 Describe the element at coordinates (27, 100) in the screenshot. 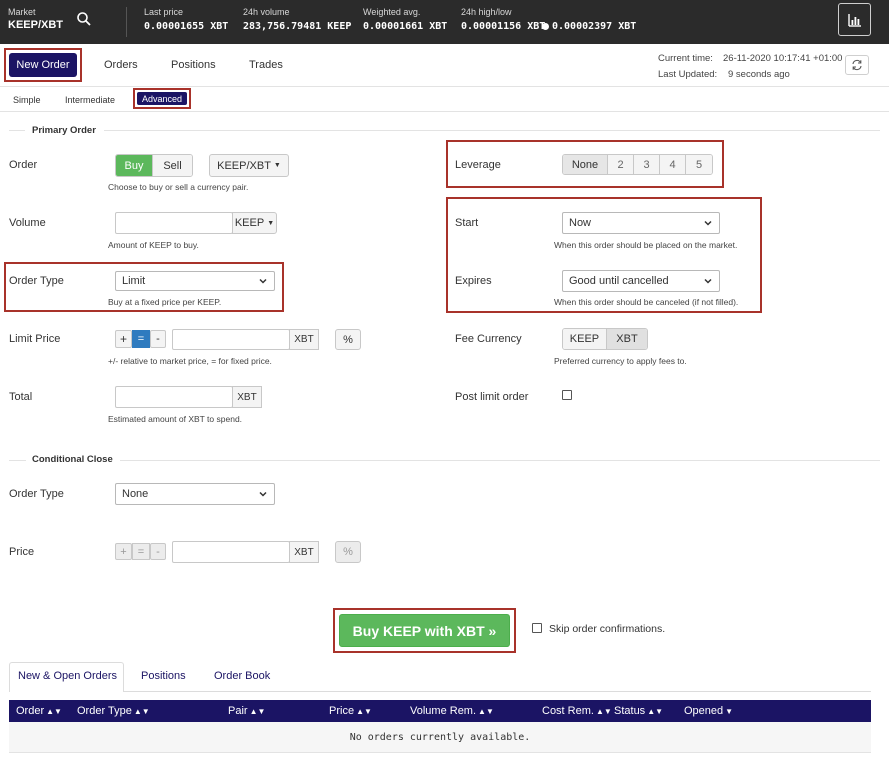

I see `tab-simple: Simple` at that location.